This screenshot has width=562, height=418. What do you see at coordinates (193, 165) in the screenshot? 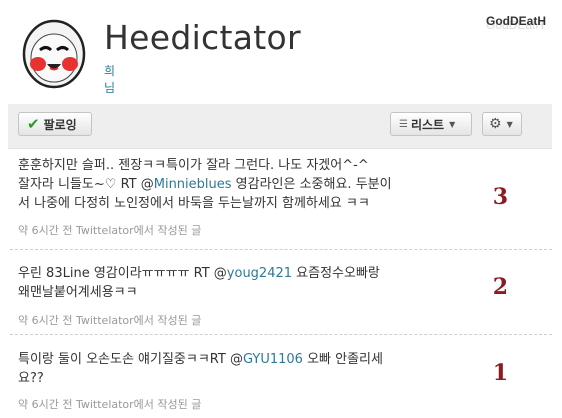
I see `tweet-text-line: 훈훈하지만 슬퍼.. 젠장ㅋㅋ특이가 잘라 그런다. 나도 자겠어^-^` at bounding box center [193, 165].